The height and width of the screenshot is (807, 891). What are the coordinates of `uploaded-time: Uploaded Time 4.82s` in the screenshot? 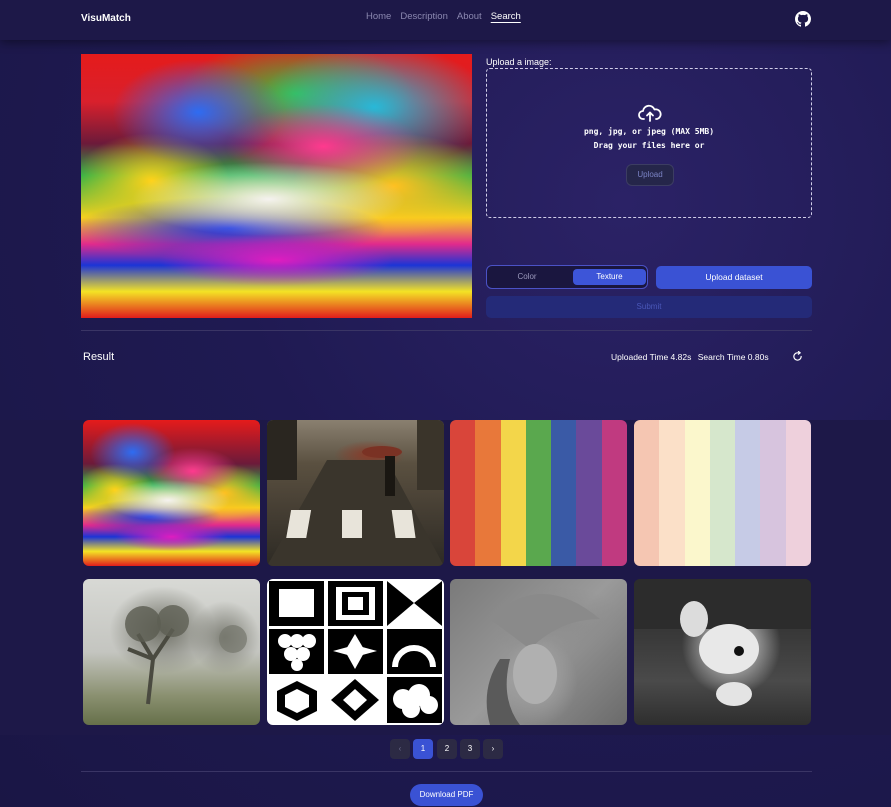 It's located at (651, 357).